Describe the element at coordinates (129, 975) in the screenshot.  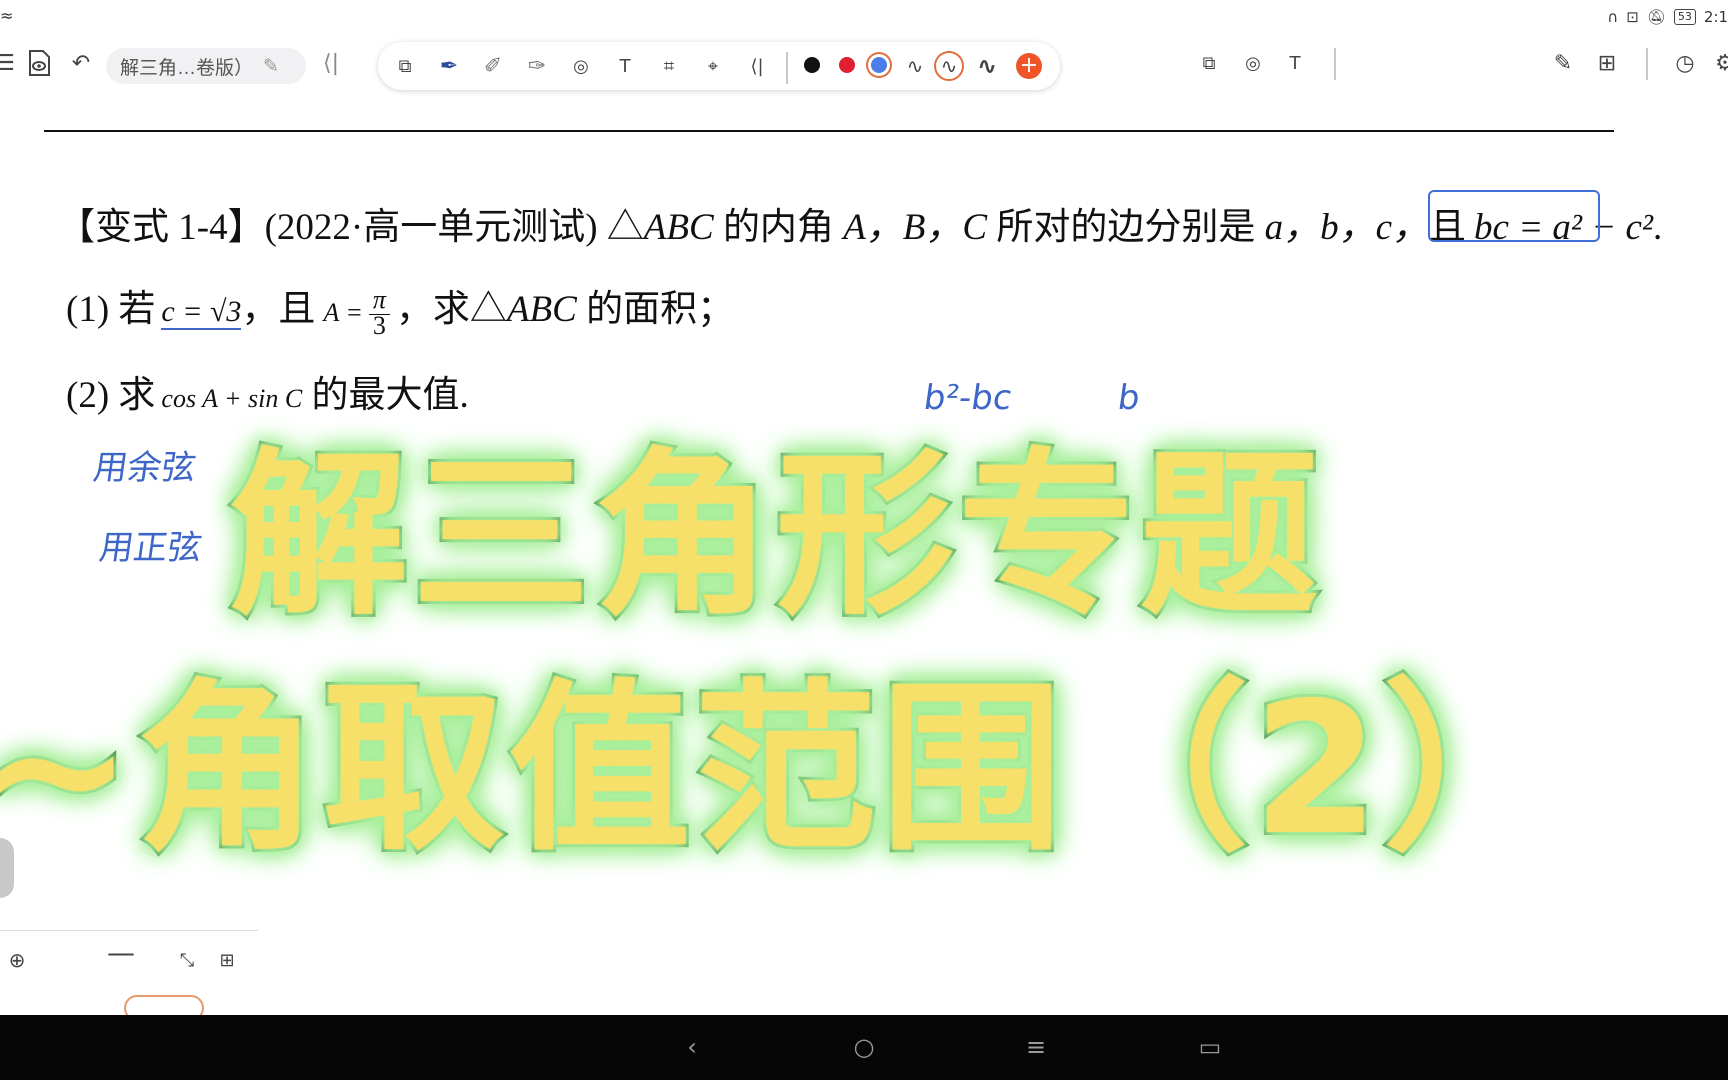
I see `page-mini-panel: ⊕ — ⤡ ⊞` at that location.